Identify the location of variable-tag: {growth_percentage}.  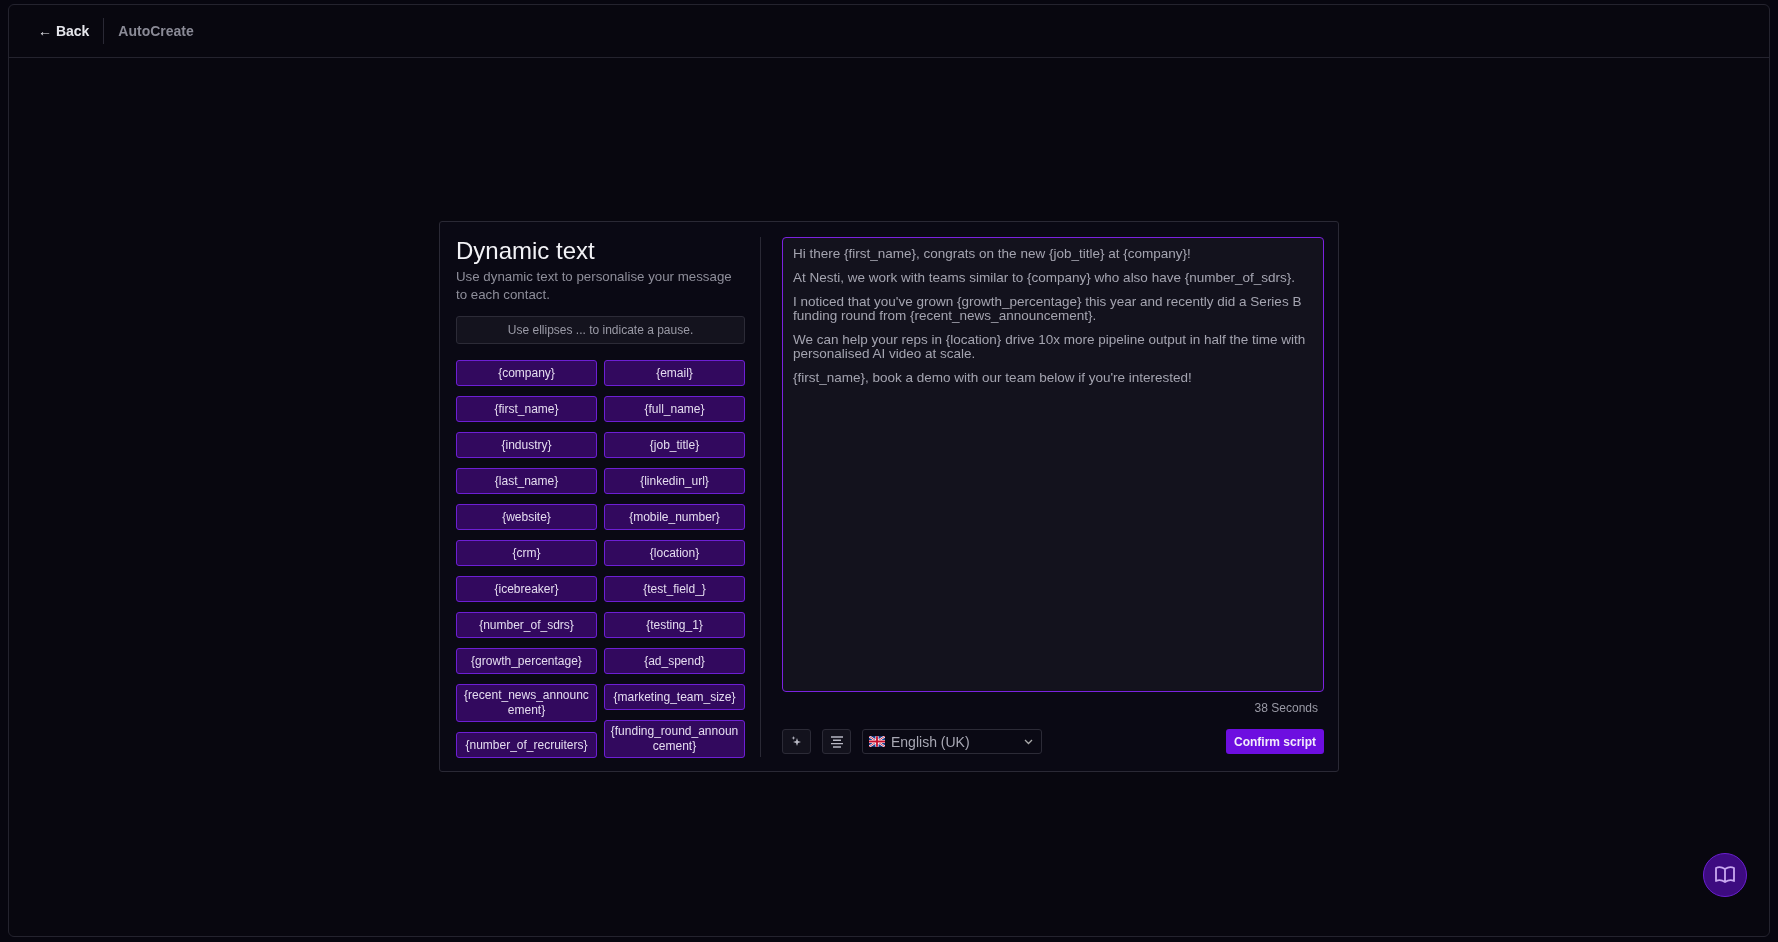
(526, 661).